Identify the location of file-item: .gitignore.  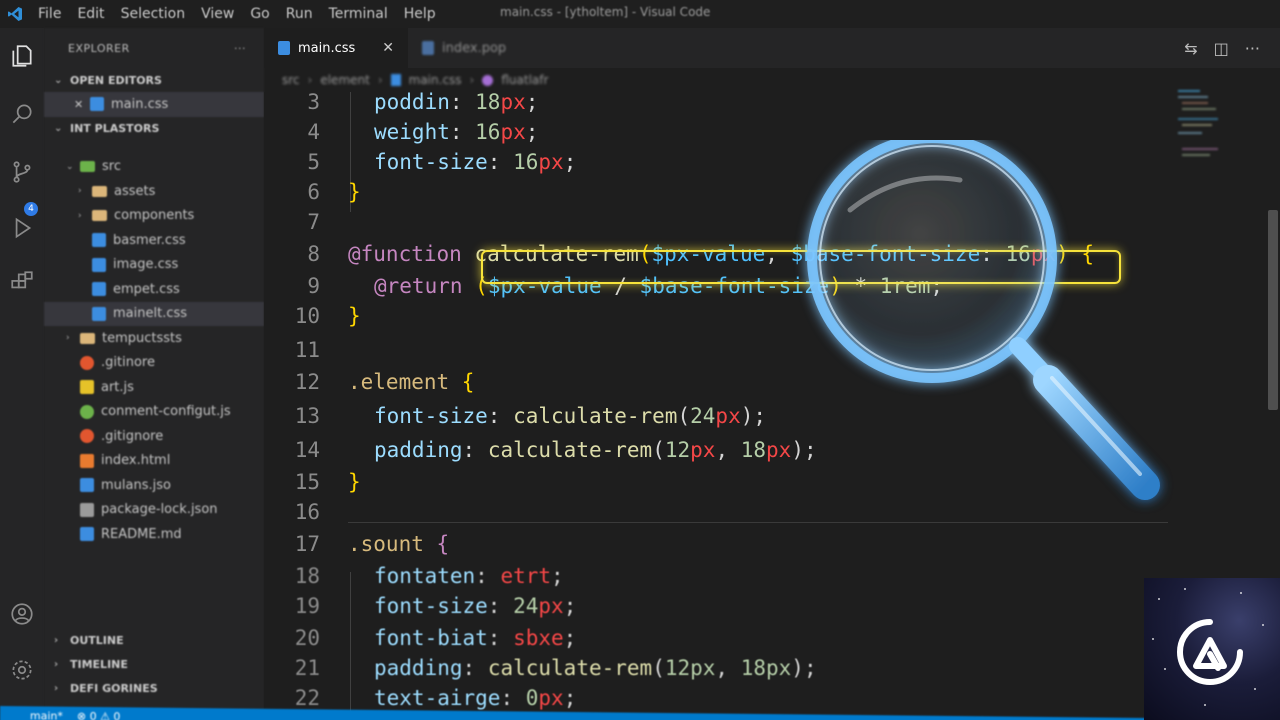
(154, 436).